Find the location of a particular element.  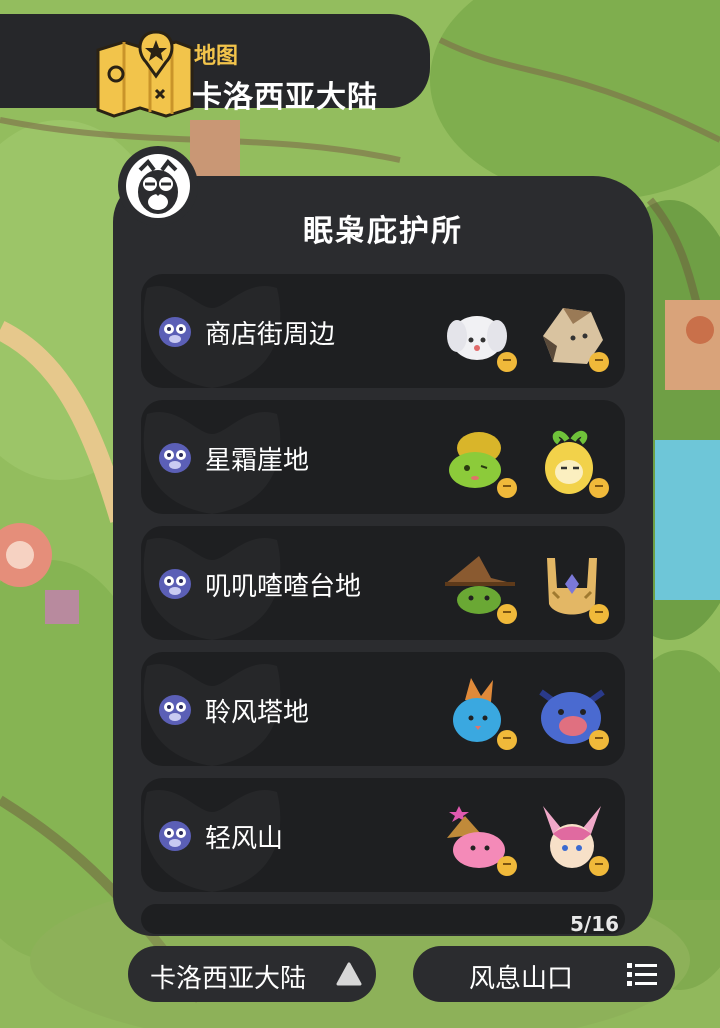

list-item: 商店街周边 is located at coordinates (383, 331).